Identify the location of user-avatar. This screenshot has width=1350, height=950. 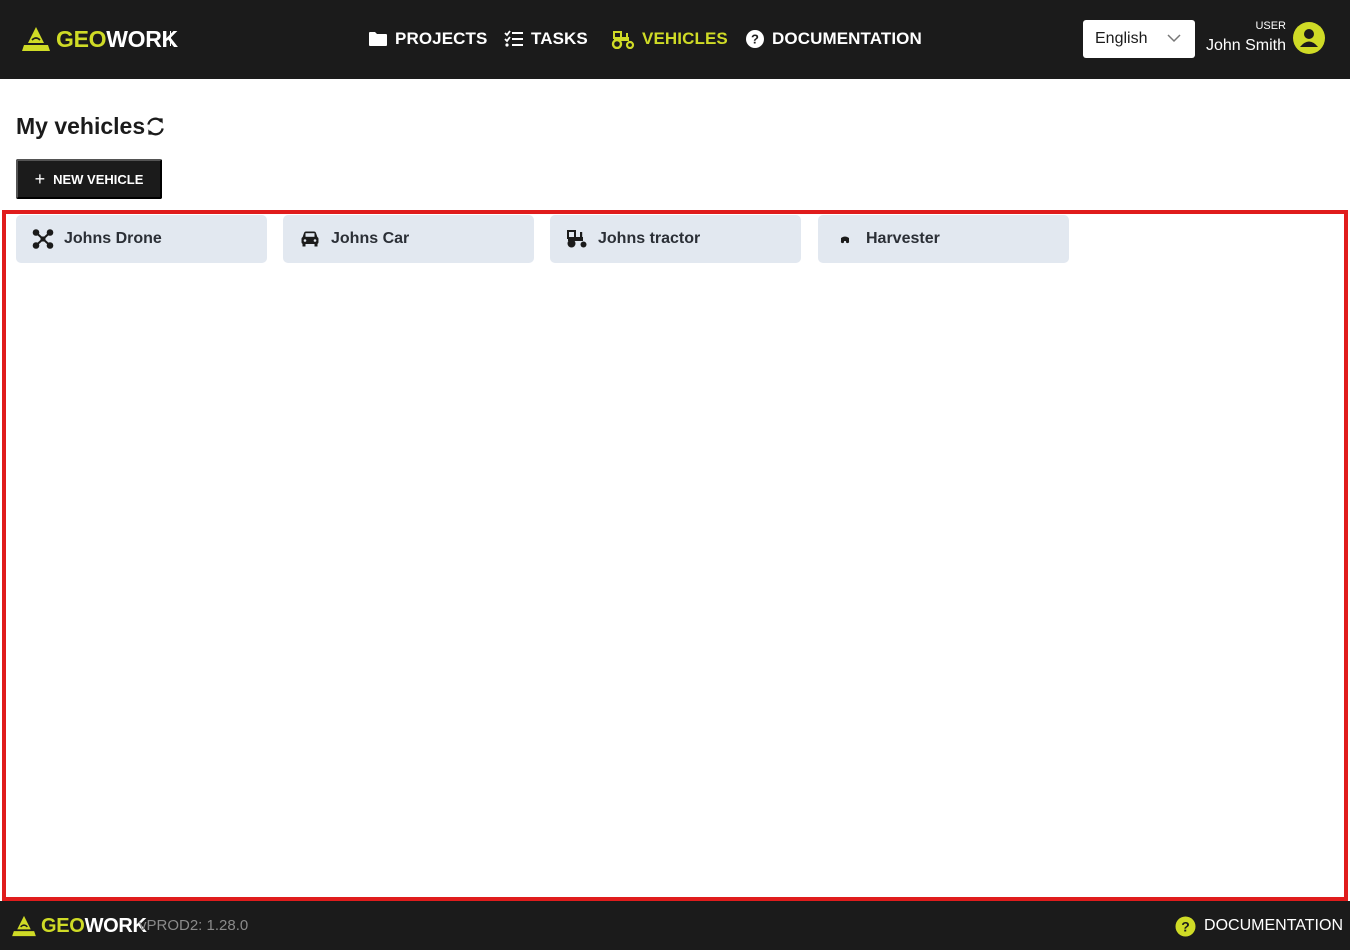
(1309, 38).